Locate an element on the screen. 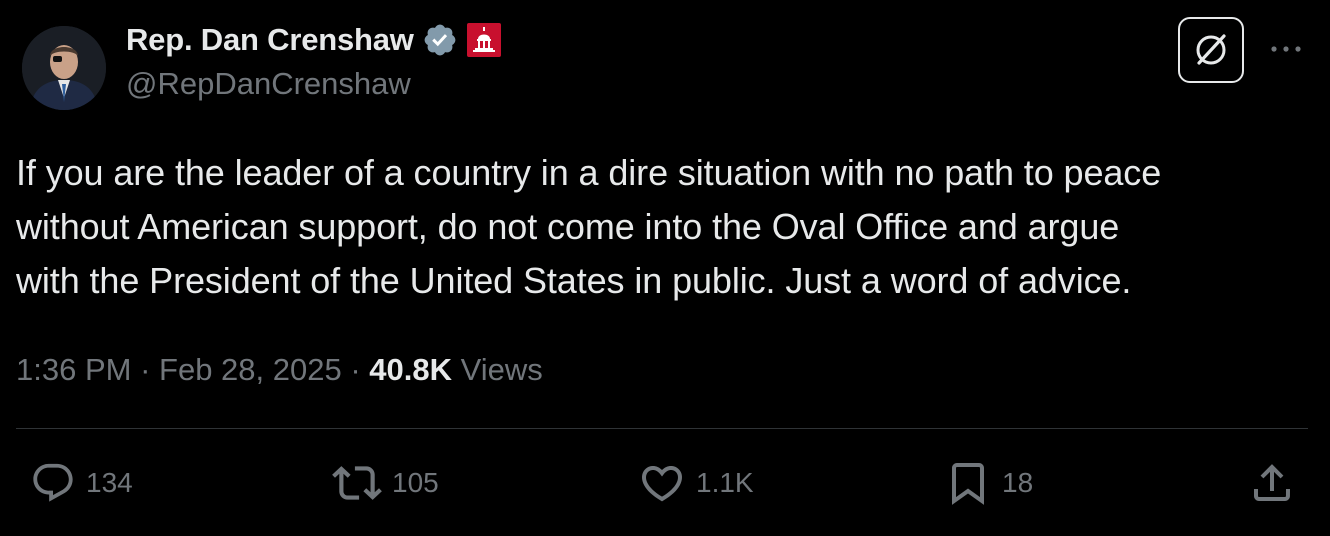 The width and height of the screenshot is (1330, 536). like-button: 1.1K is located at coordinates (696, 483).